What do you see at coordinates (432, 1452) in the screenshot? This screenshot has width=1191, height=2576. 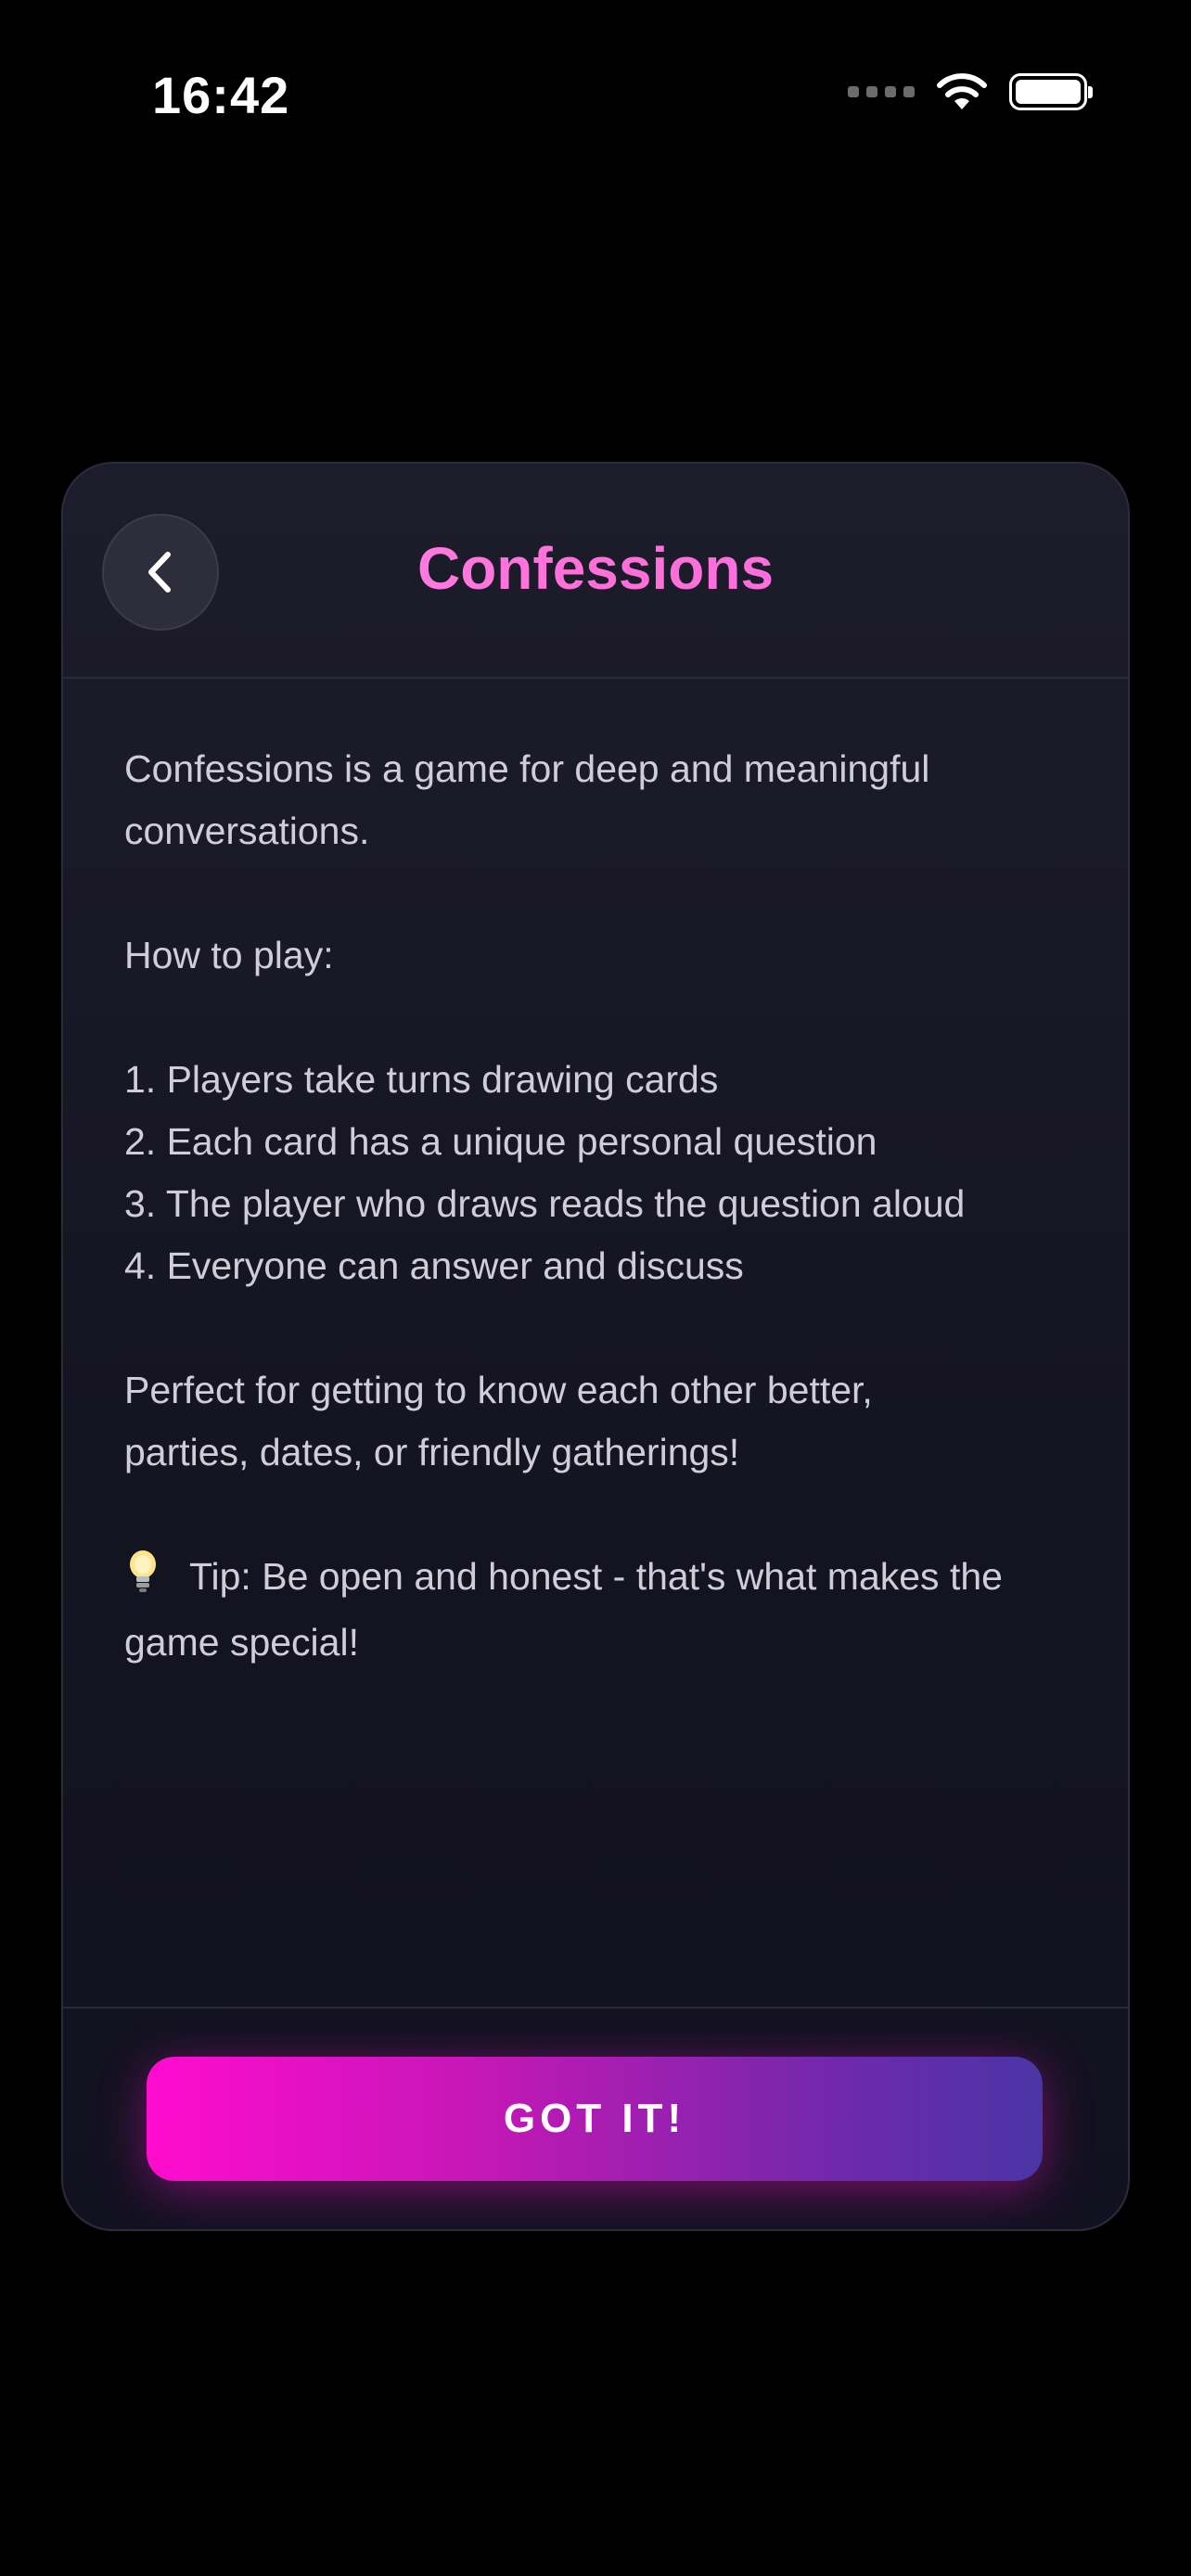 I see `perfect-for-line-2: parties, dates, or friendly gatherings!` at bounding box center [432, 1452].